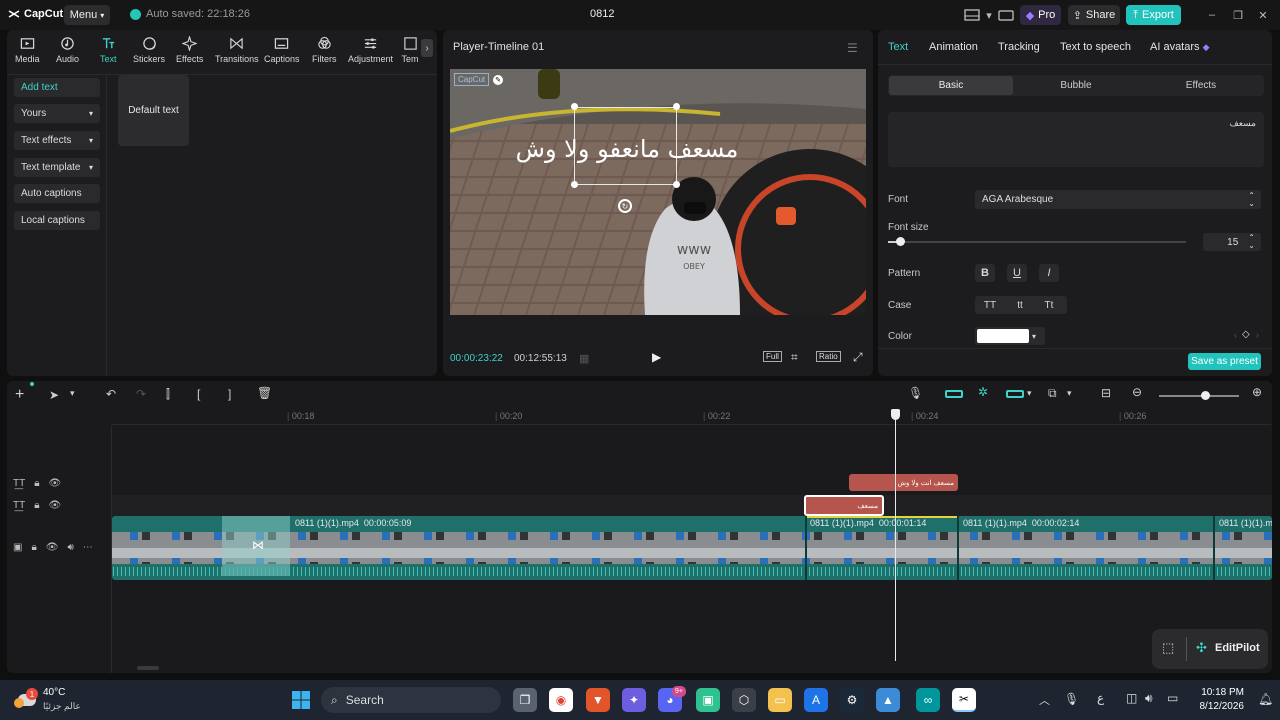 The height and width of the screenshot is (720, 1280). Describe the element at coordinates (989, 15) in the screenshot. I see `layout-dropdown-icon: ▾` at that location.